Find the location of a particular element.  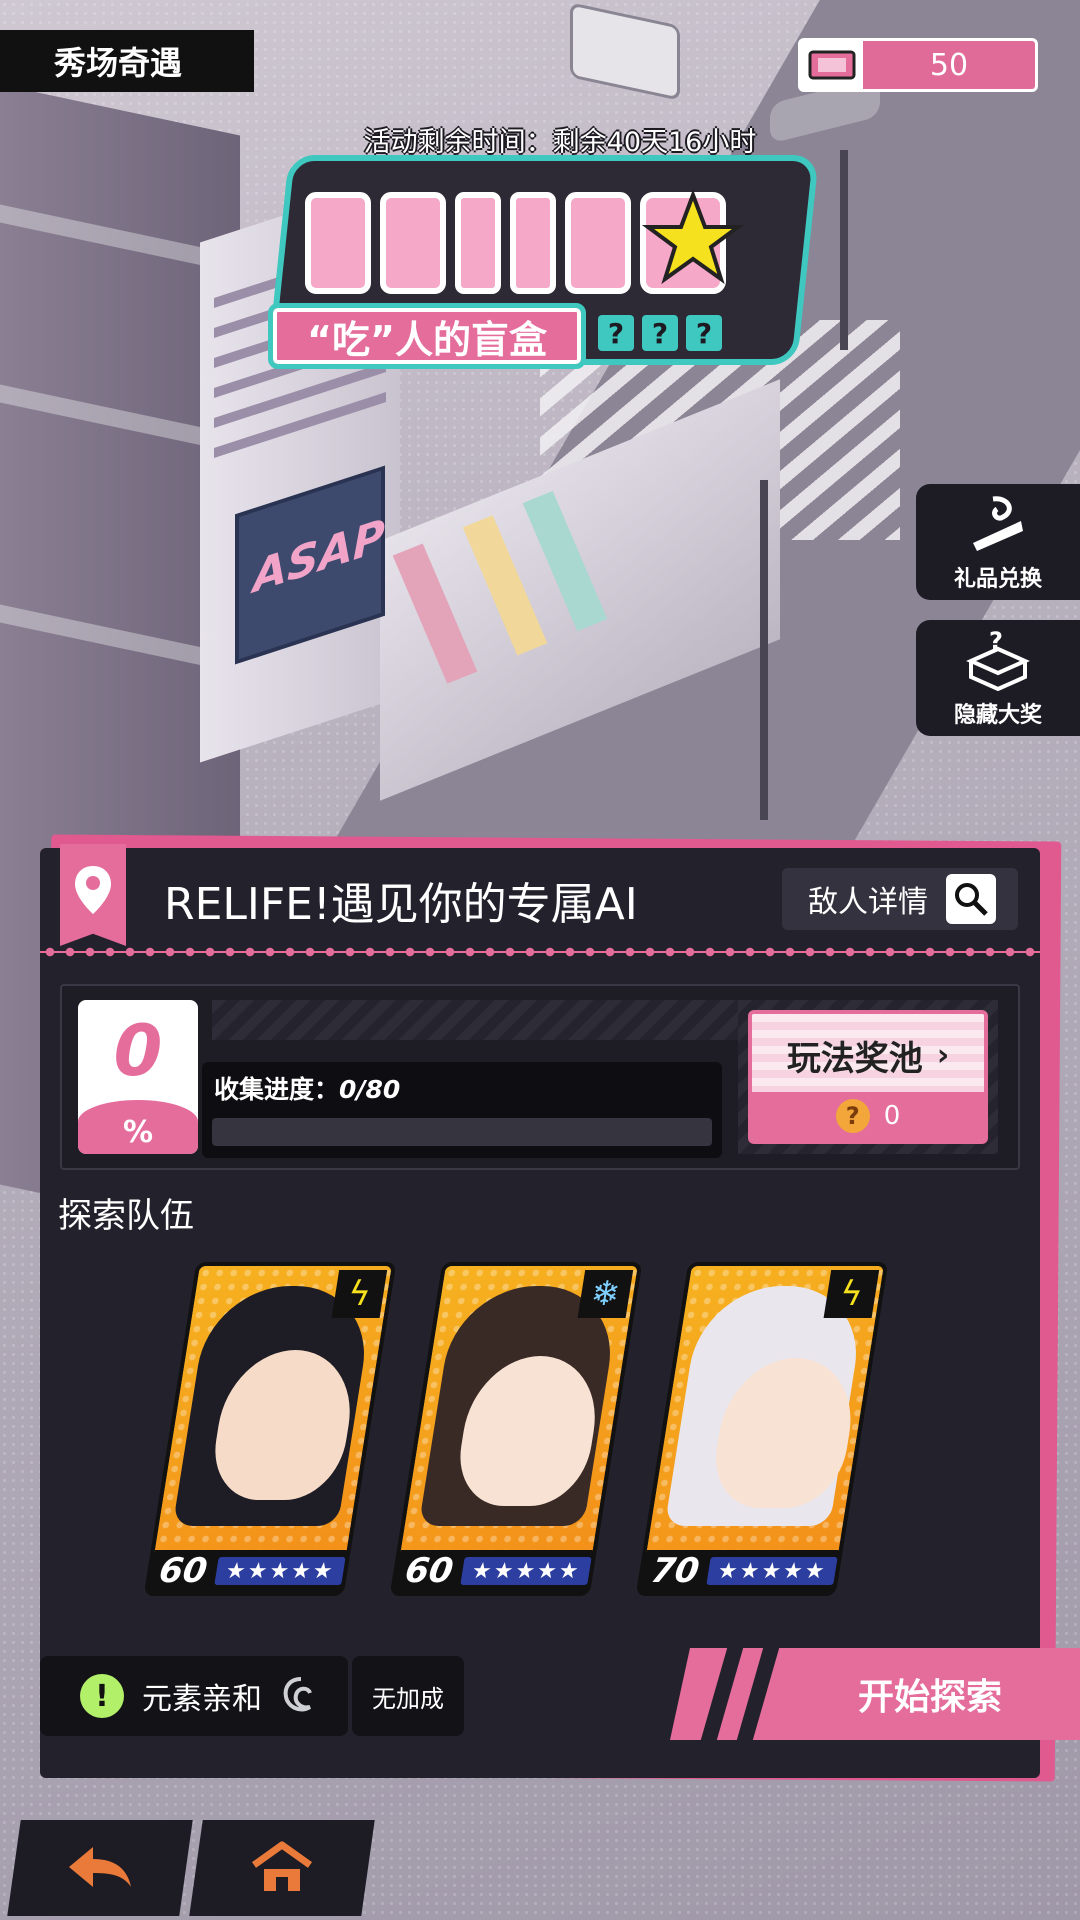

ticket-icon is located at coordinates (832, 65).